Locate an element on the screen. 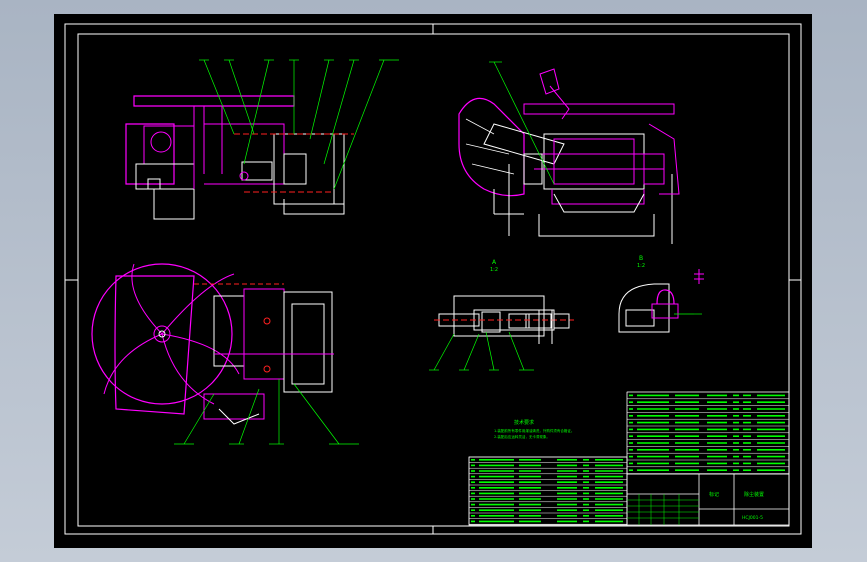 This screenshot has width=867, height=562. section-mark-a-scale: 1:2 is located at coordinates (494, 270).